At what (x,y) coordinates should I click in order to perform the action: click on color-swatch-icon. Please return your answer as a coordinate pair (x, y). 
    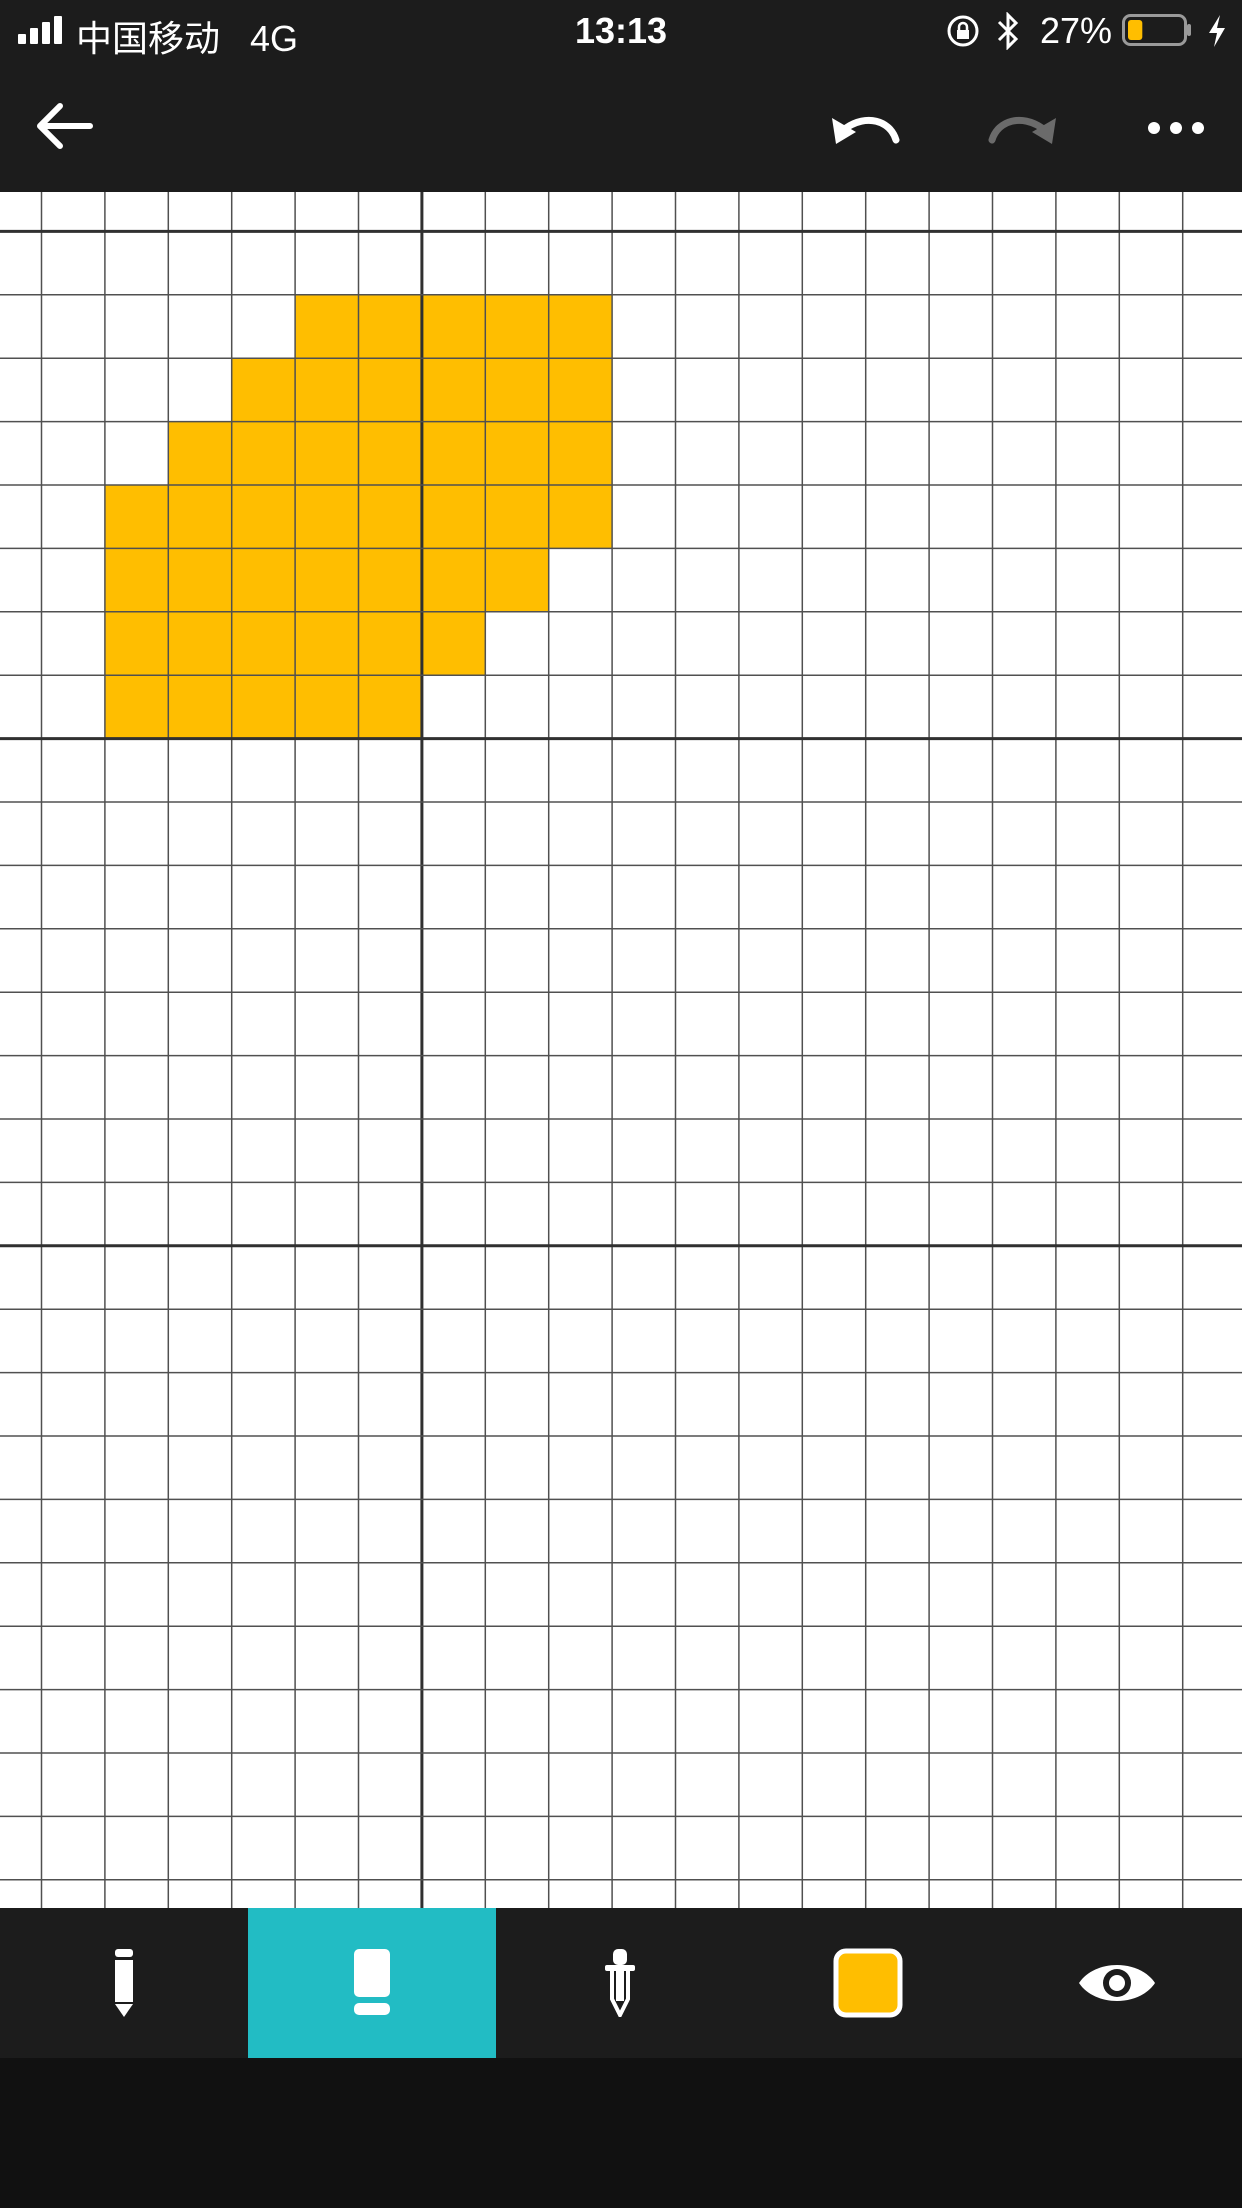
    Looking at the image, I should click on (868, 1983).